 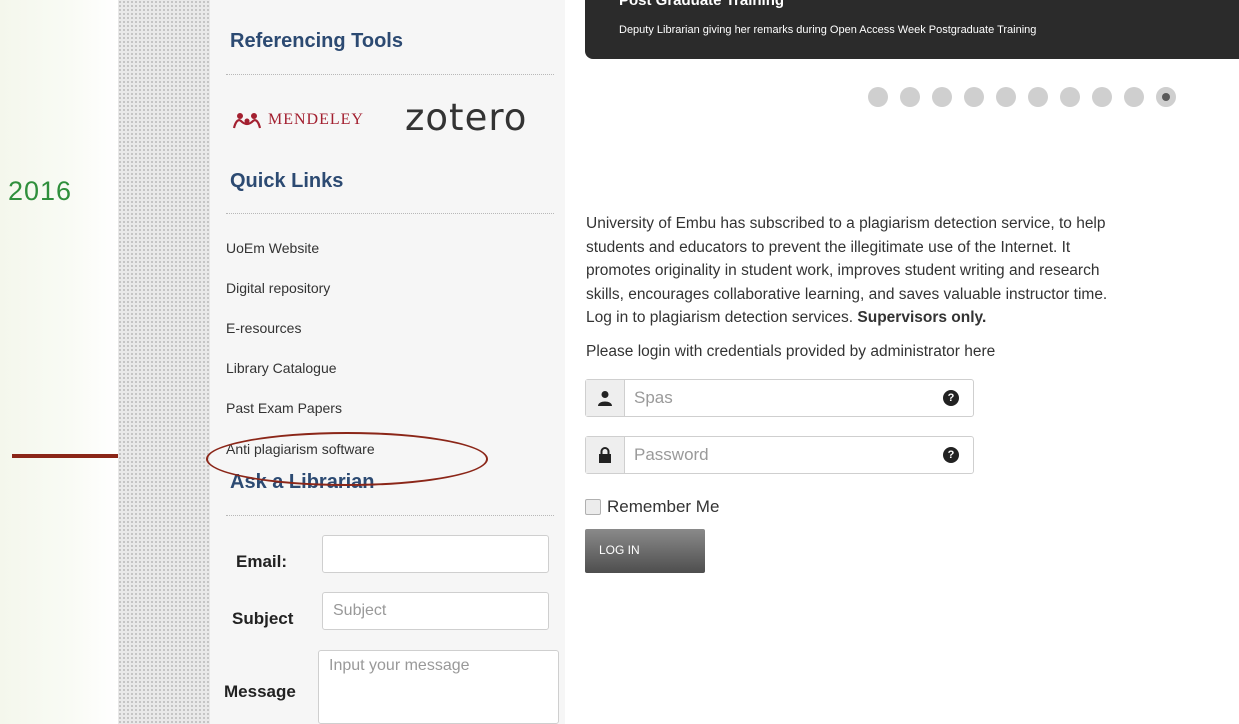 What do you see at coordinates (316, 41) in the screenshot?
I see `referencing-tools-title: Referencing Tools` at bounding box center [316, 41].